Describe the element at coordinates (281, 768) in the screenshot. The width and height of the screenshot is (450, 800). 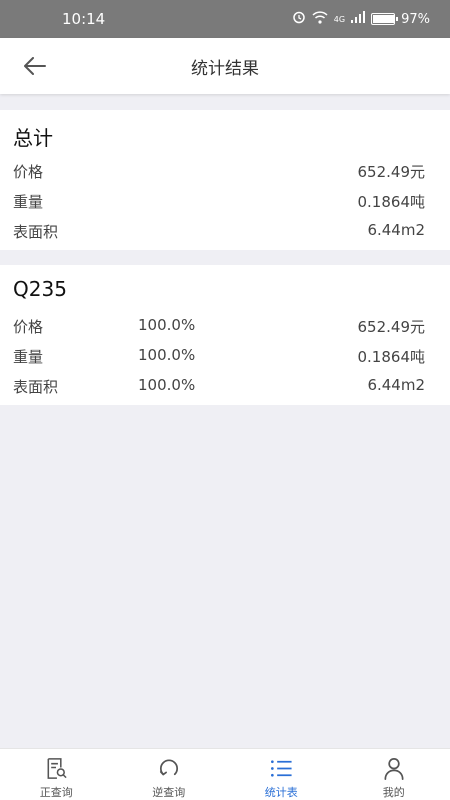
I see `list-icon` at that location.